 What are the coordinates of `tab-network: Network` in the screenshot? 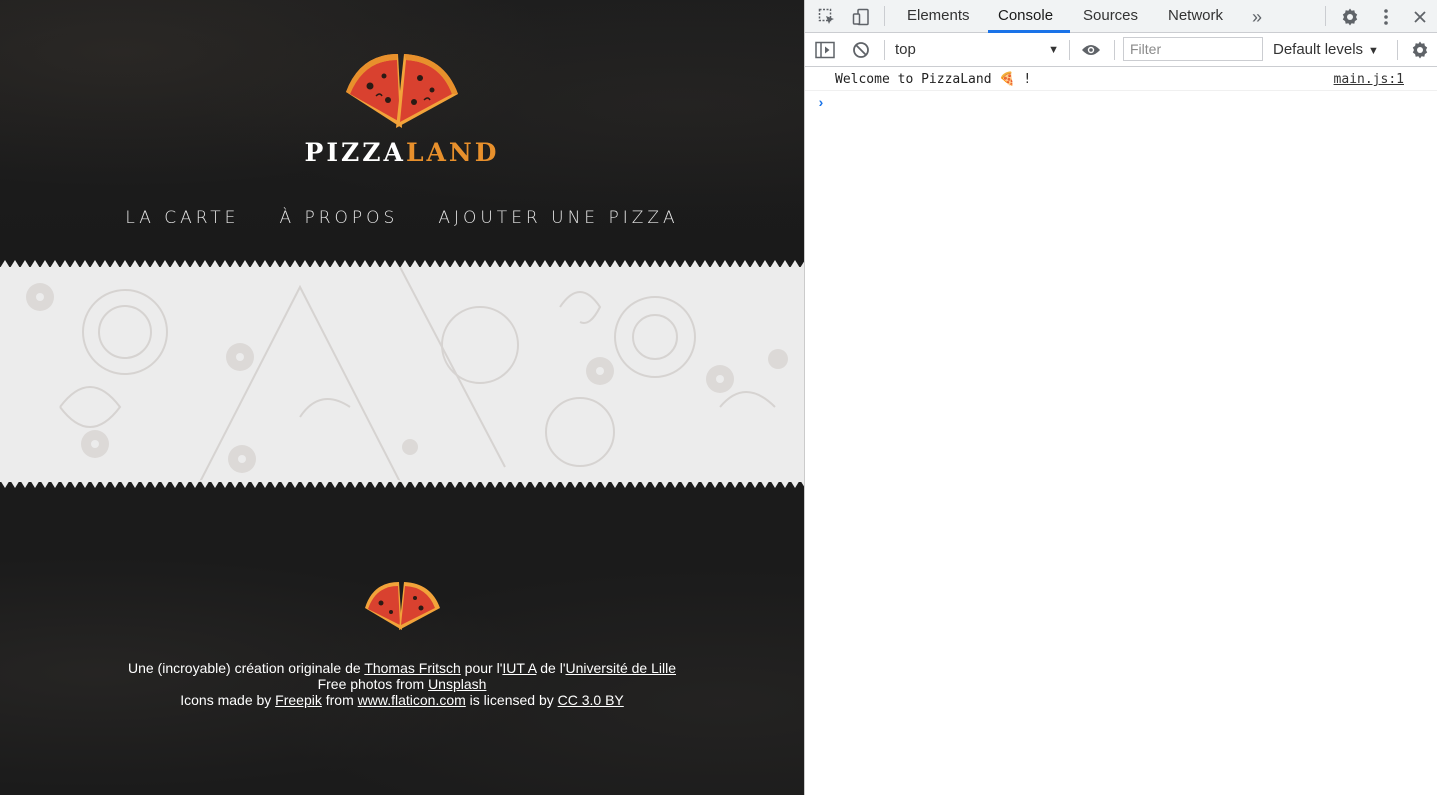 It's located at (1195, 16).